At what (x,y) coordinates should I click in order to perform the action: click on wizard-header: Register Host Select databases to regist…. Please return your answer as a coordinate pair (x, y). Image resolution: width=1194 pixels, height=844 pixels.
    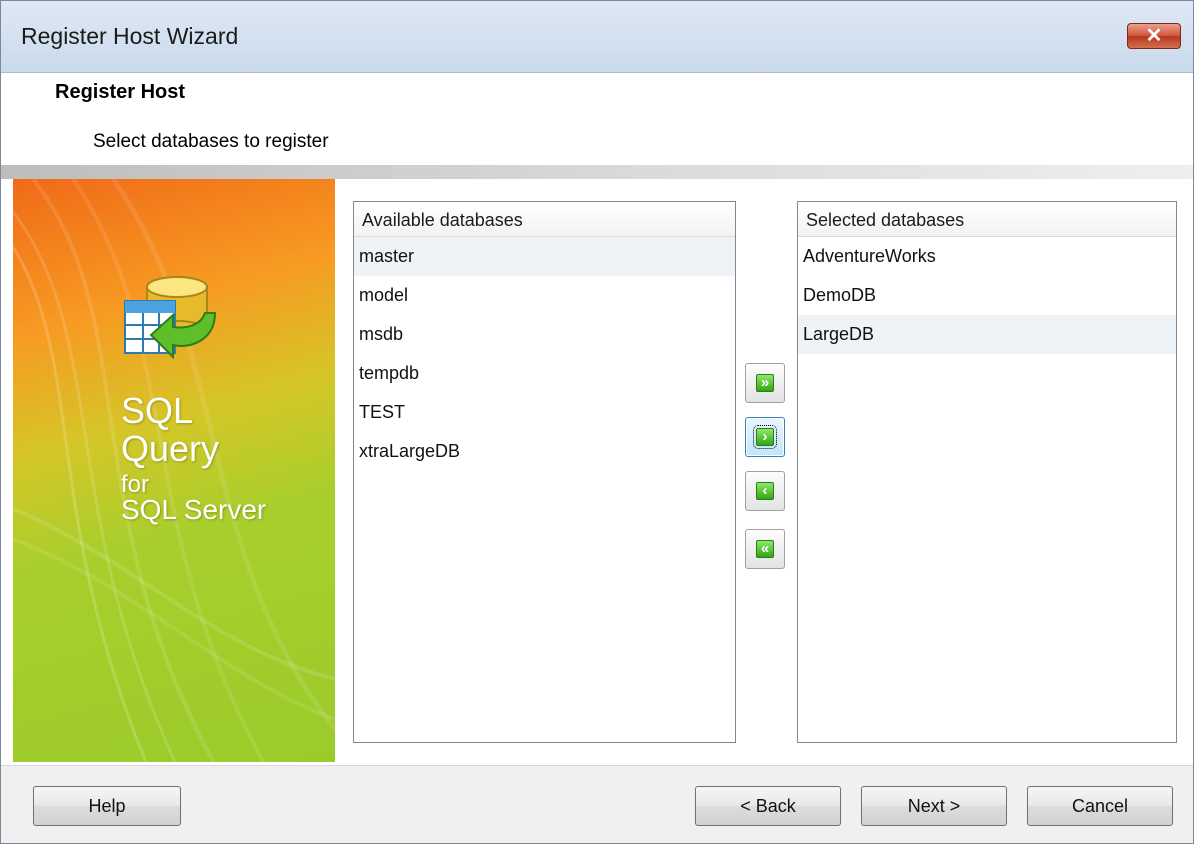
    Looking at the image, I should click on (597, 119).